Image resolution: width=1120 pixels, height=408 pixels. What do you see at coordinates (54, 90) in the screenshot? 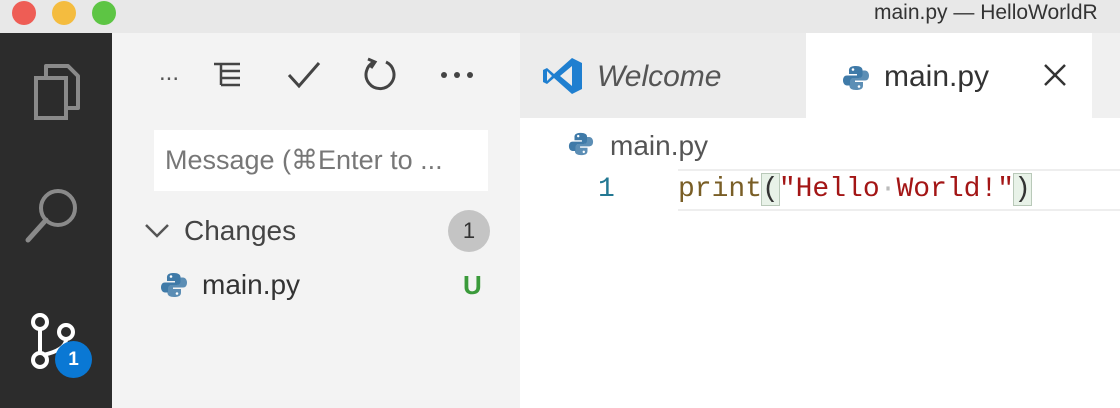
I see `files-icon` at bounding box center [54, 90].